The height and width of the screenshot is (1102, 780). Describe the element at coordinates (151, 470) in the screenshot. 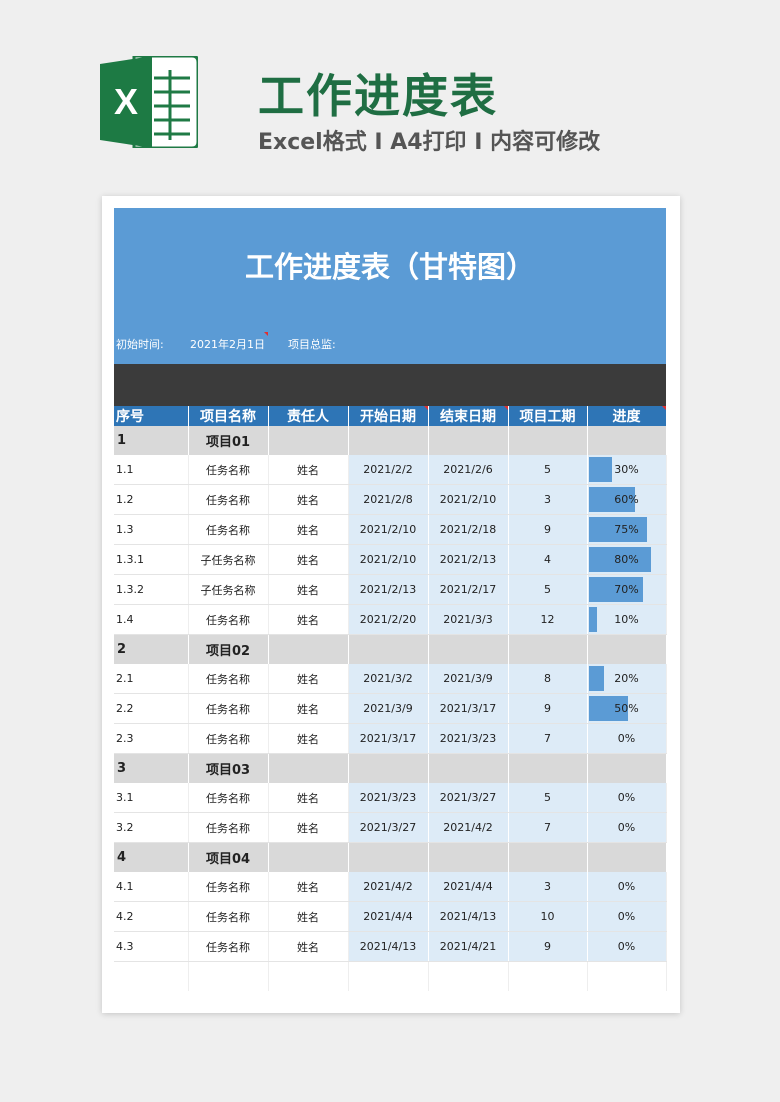

I see `task-number-cell: 1.1` at that location.